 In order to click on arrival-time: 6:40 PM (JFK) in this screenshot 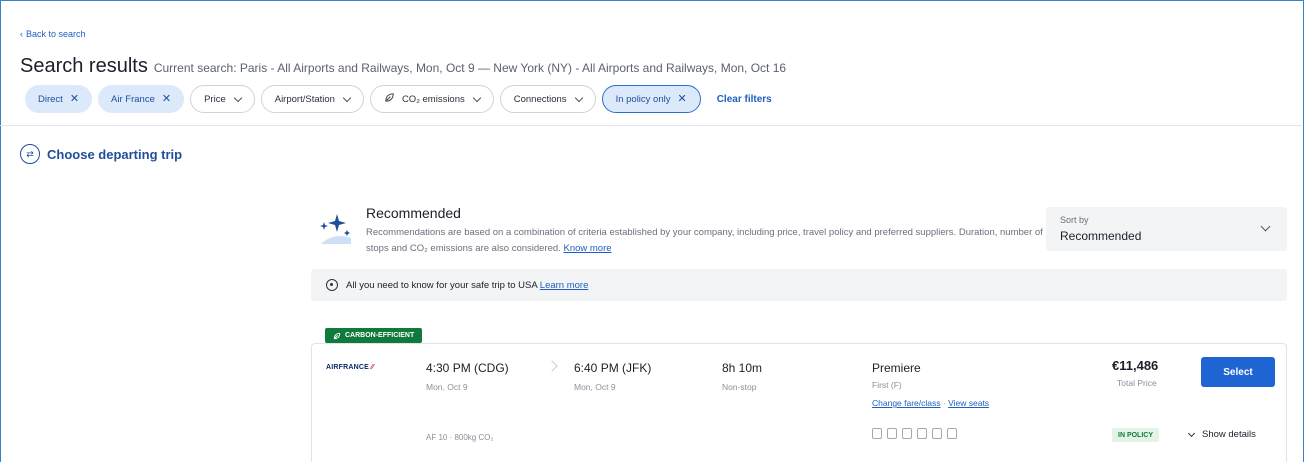, I will do `click(613, 368)`.